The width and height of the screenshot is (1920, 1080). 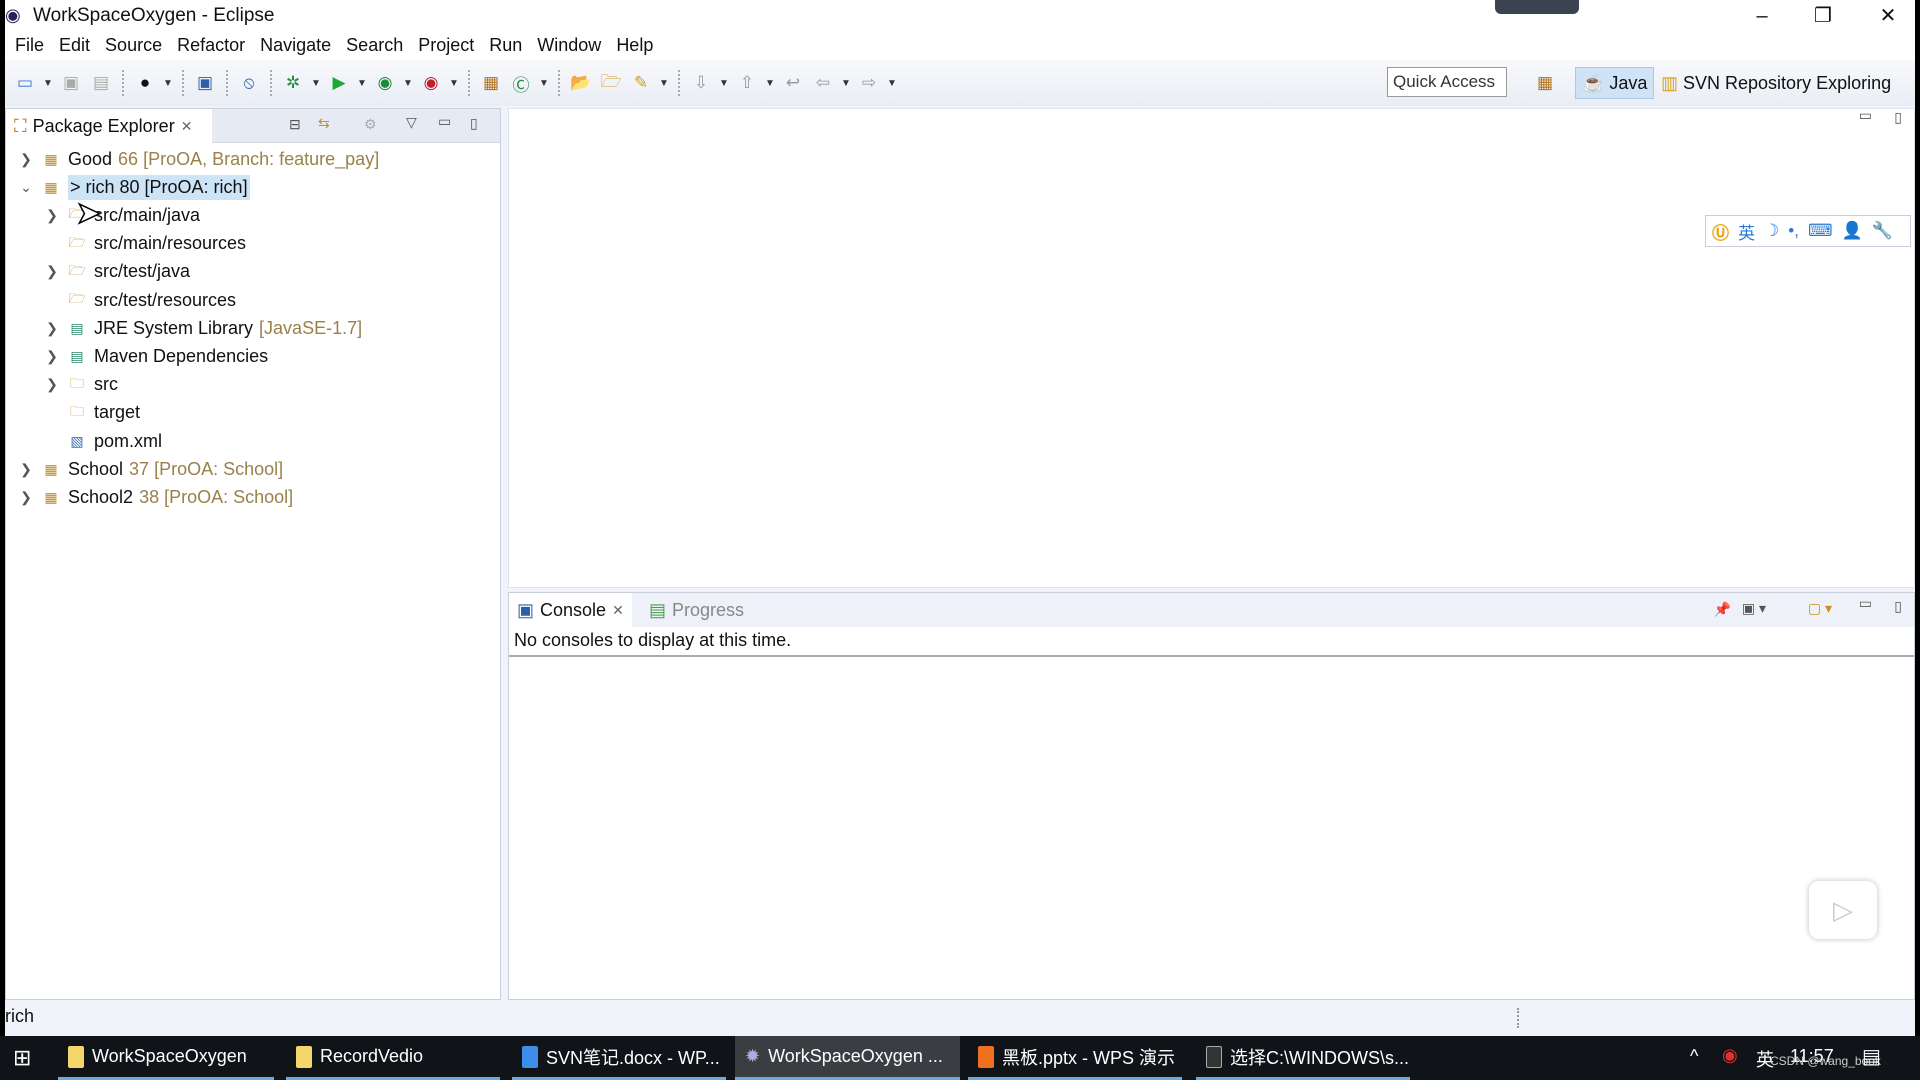 I want to click on back-icon: ⇦, so click(x=823, y=83).